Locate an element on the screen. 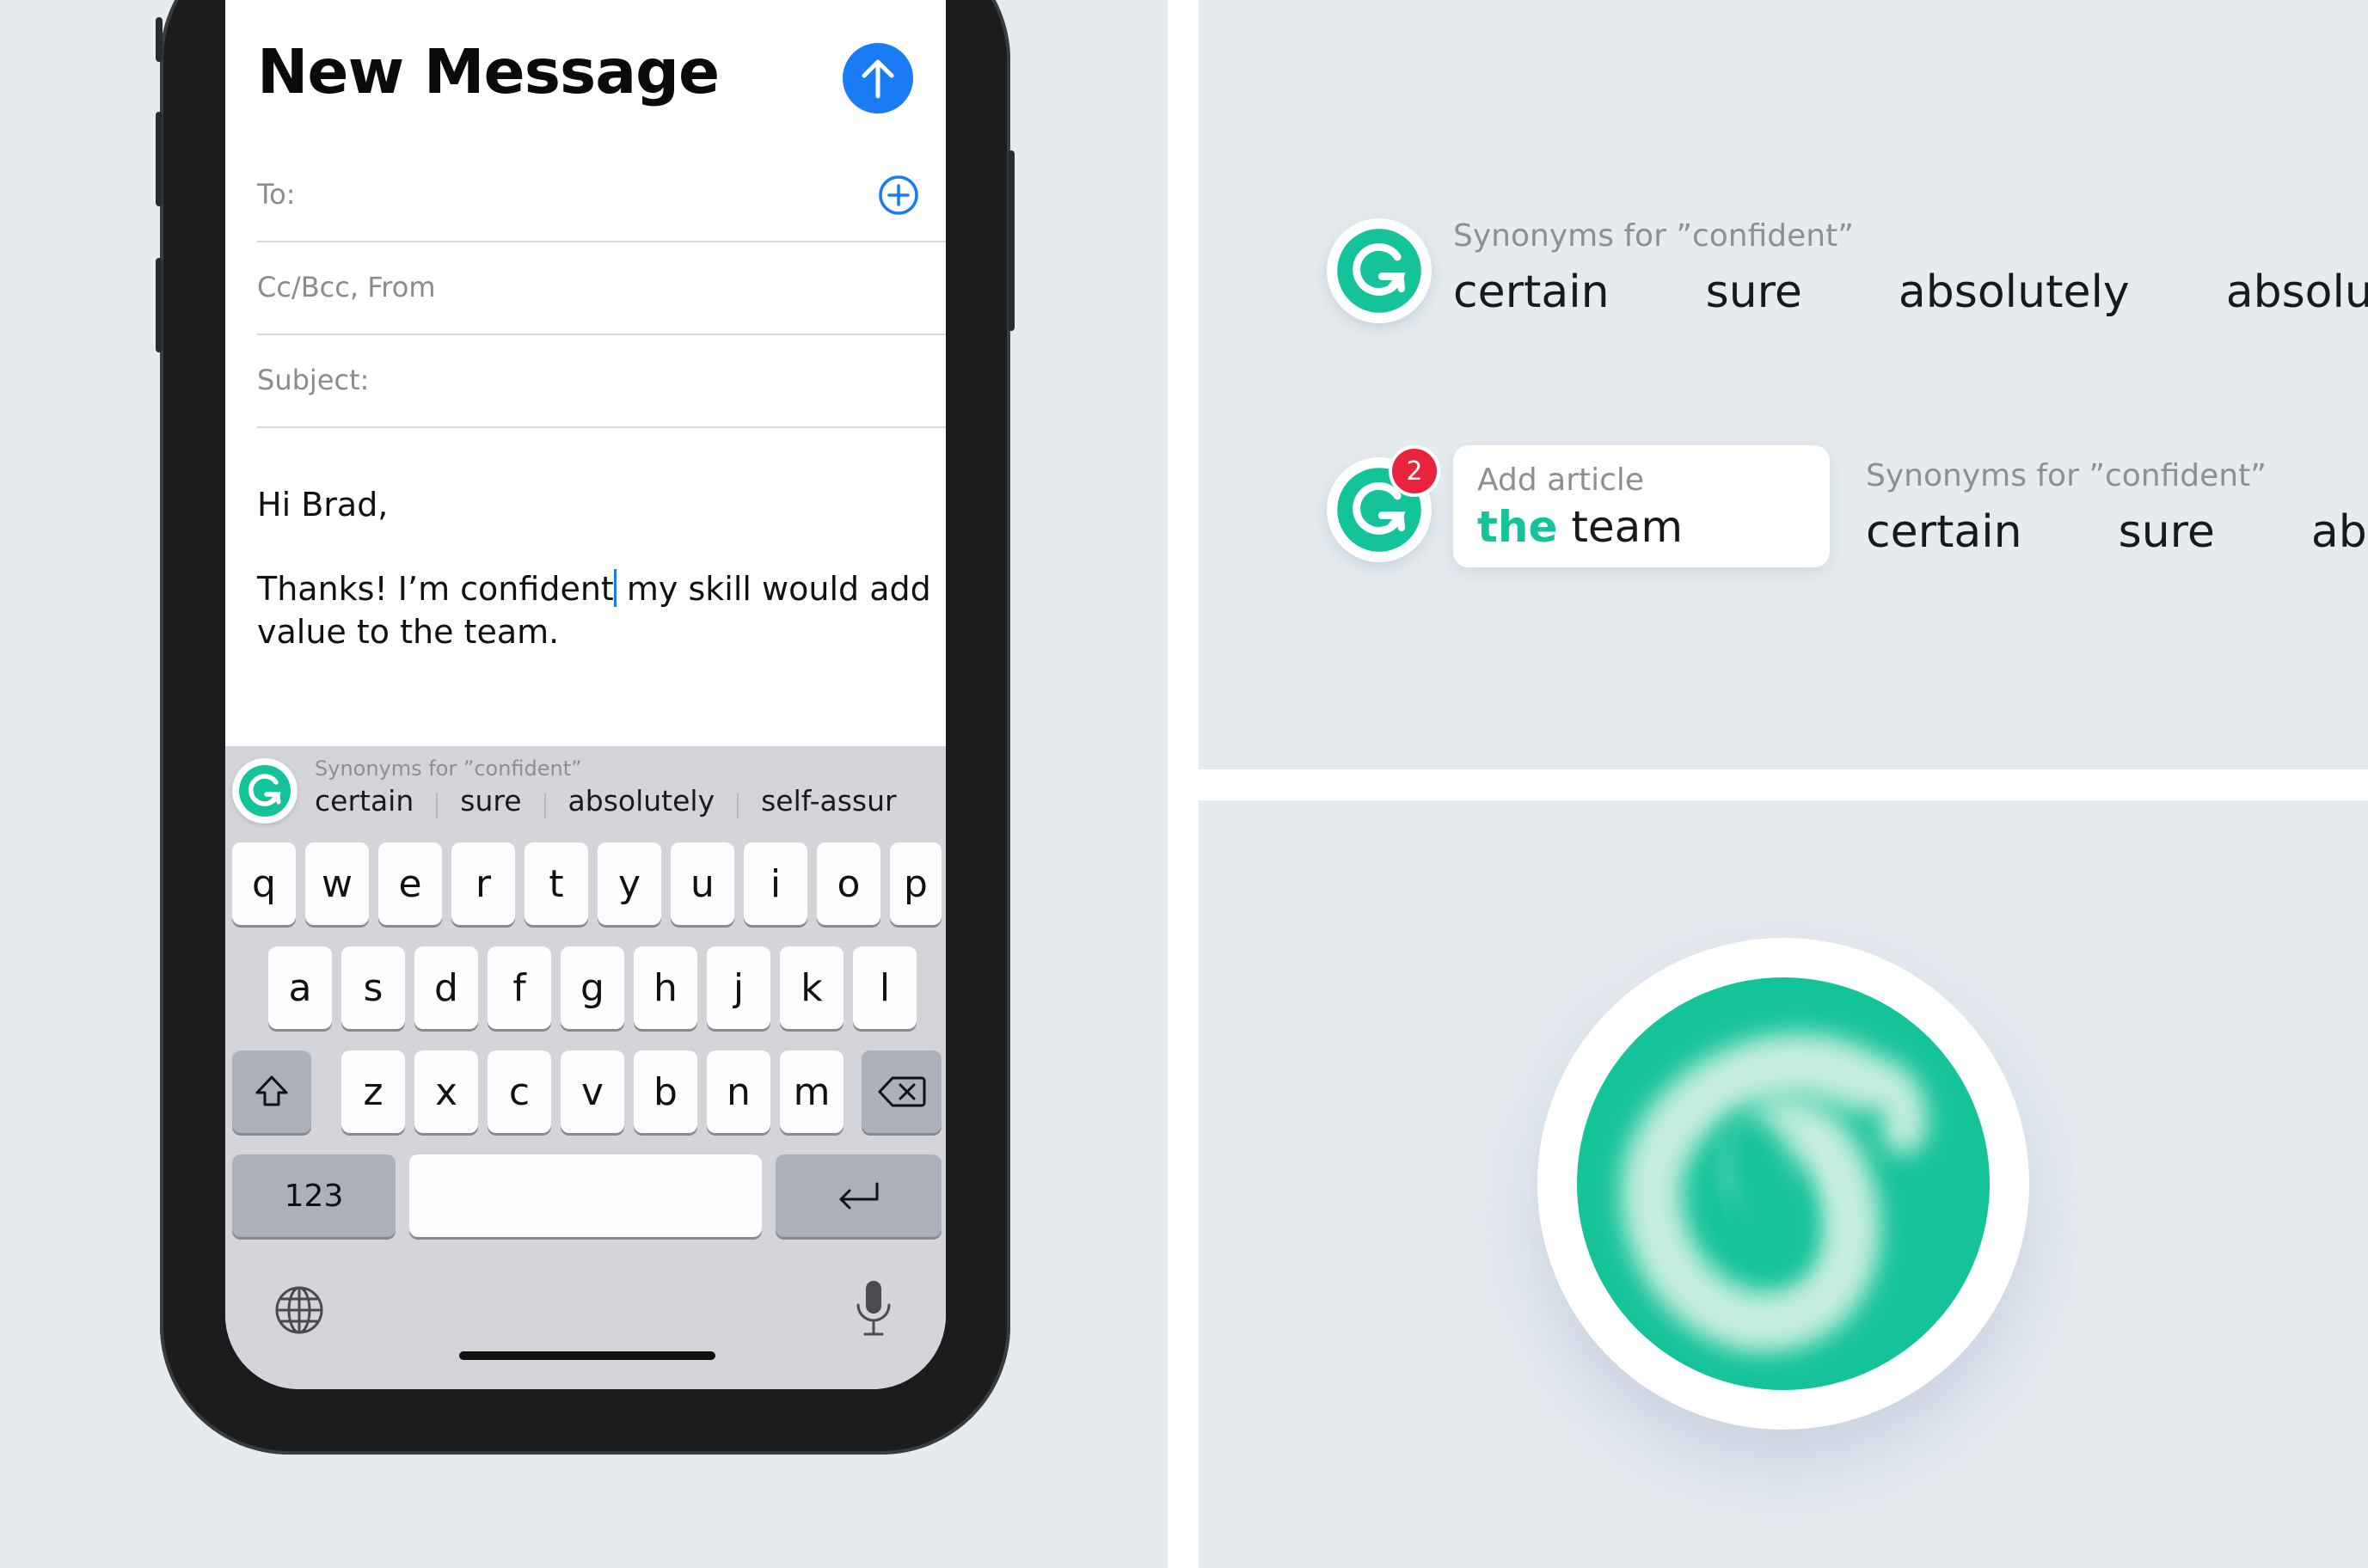 This screenshot has width=2368, height=1568. highlighted-word: the is located at coordinates (1517, 527).